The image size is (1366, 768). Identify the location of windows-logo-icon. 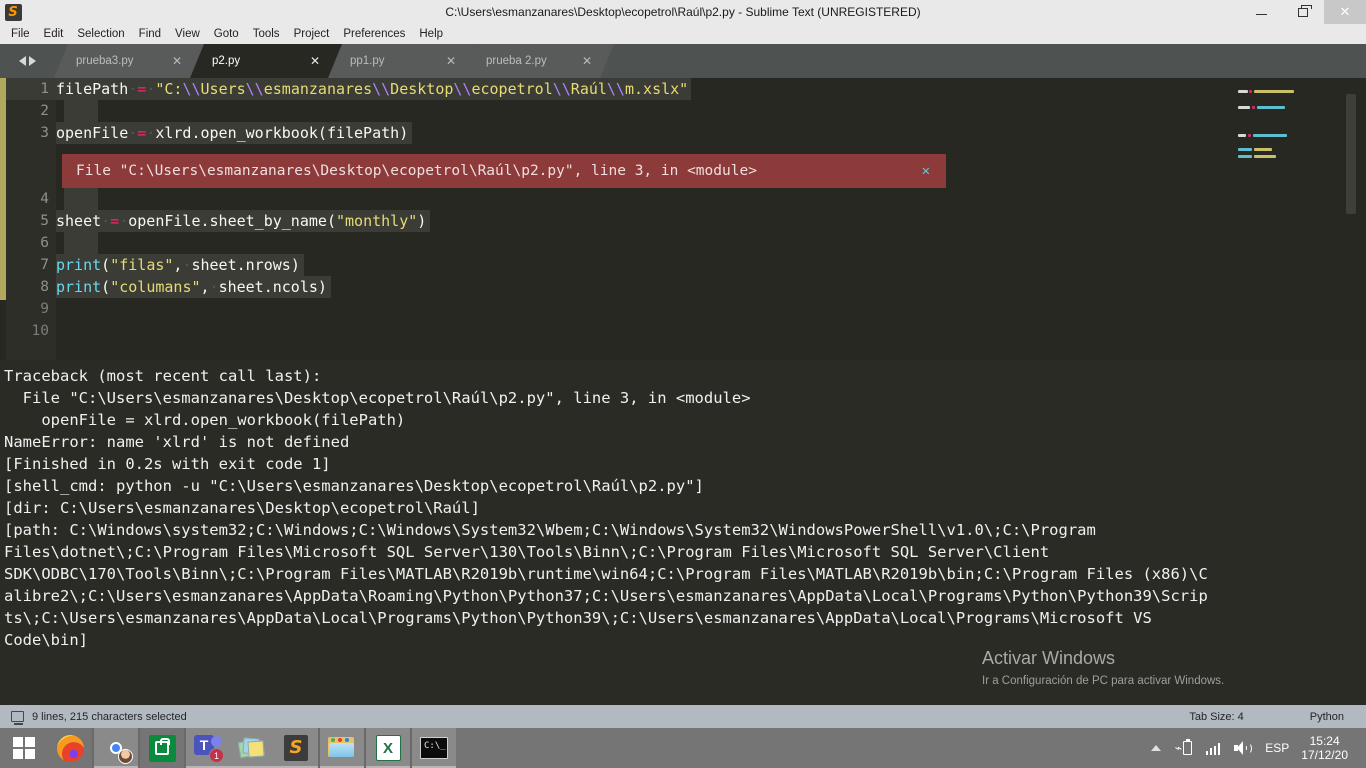
(24, 748).